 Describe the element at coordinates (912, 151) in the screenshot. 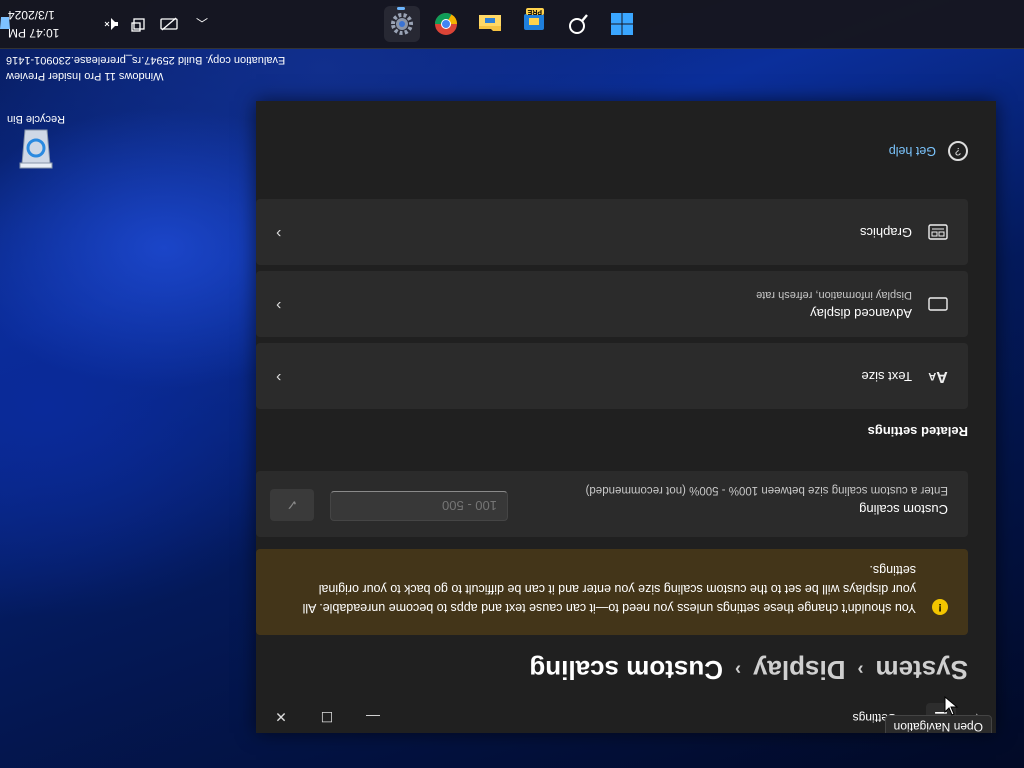

I see `get-help-label: Get help` at that location.